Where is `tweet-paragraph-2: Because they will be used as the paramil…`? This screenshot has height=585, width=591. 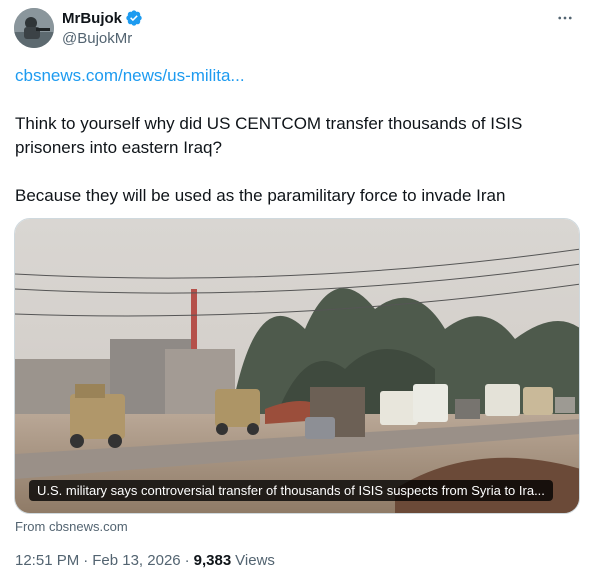 tweet-paragraph-2: Because they will be used as the paramil… is located at coordinates (260, 195).